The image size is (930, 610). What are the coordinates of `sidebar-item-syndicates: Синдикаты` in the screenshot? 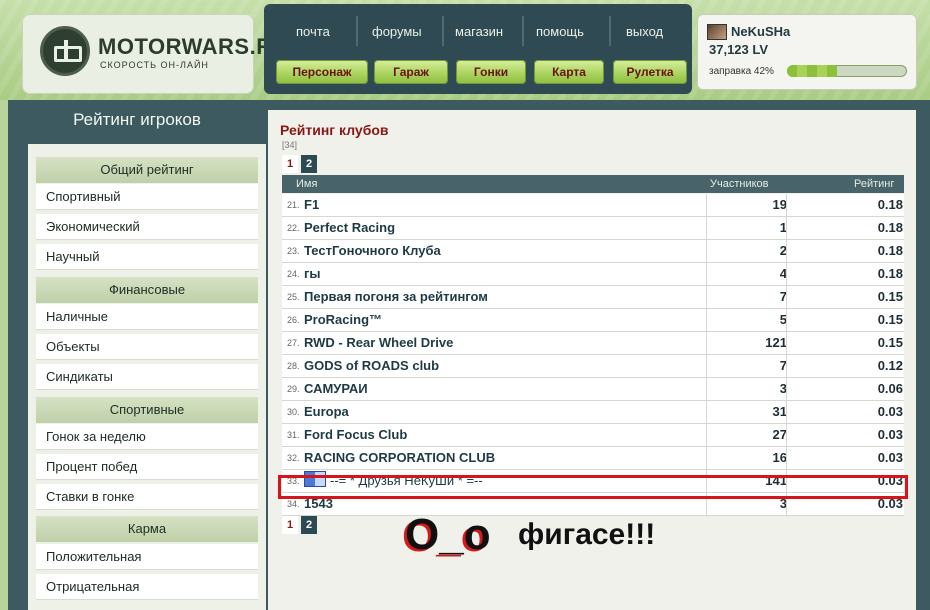 It's located at (147, 377).